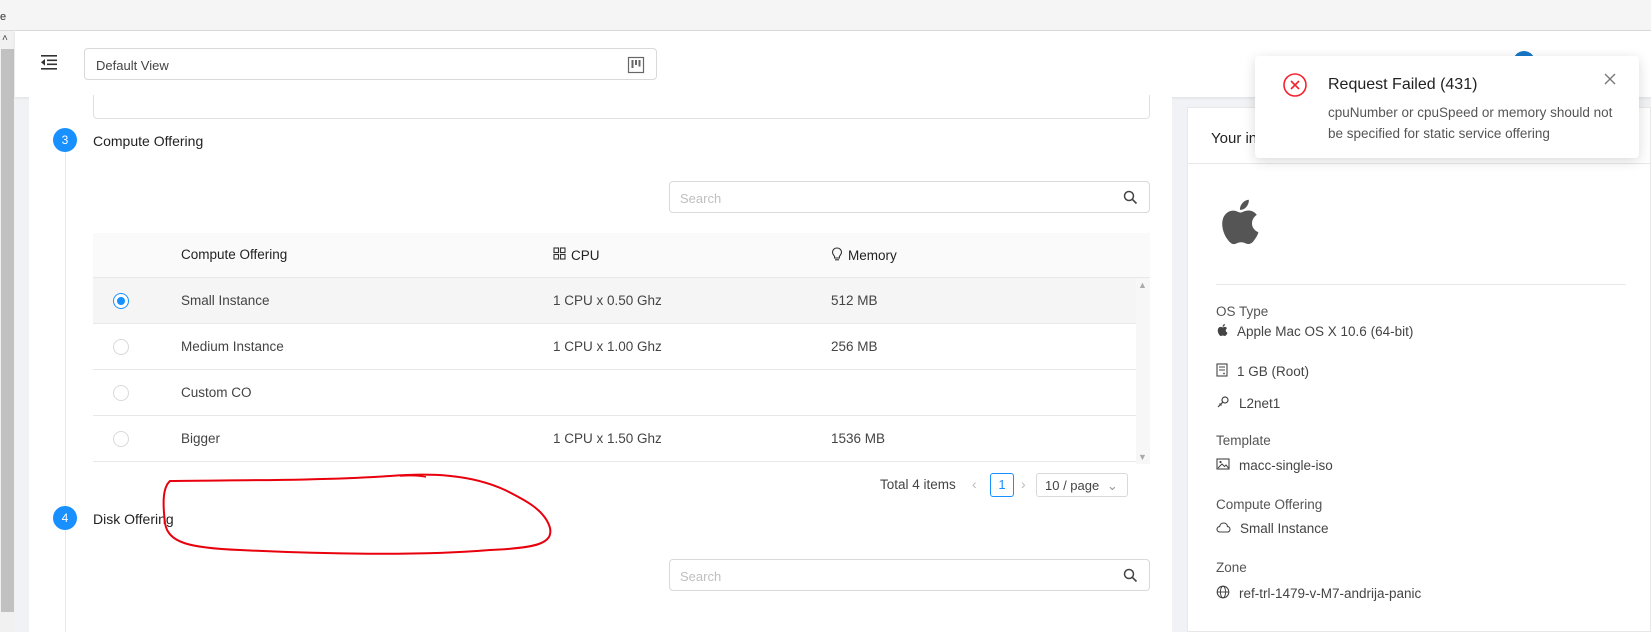  Describe the element at coordinates (825, 15) in the screenshot. I see `browser-top-strip: e` at that location.